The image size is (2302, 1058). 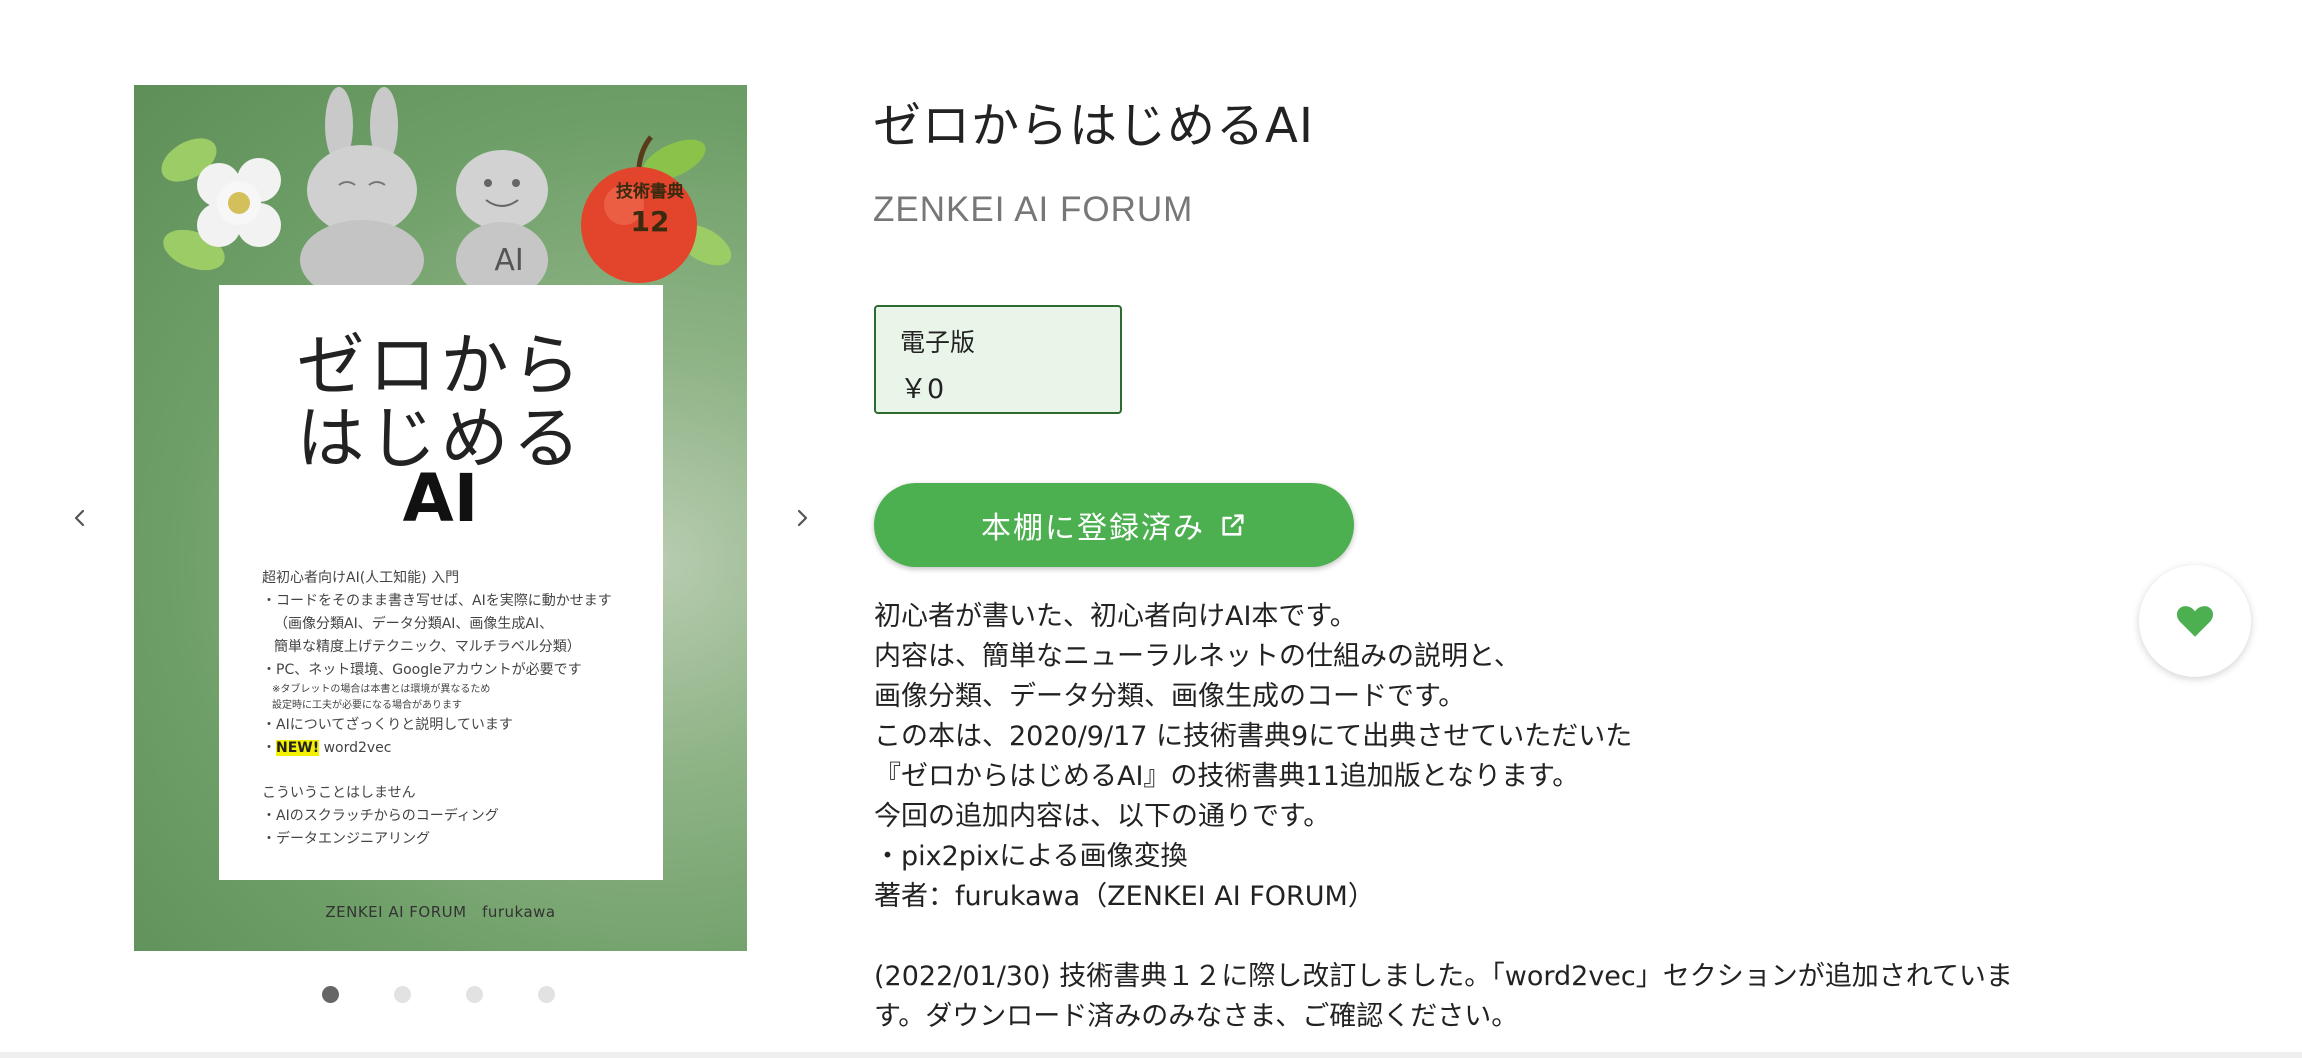 I want to click on event-badge: 技術書典 12, so click(x=650, y=207).